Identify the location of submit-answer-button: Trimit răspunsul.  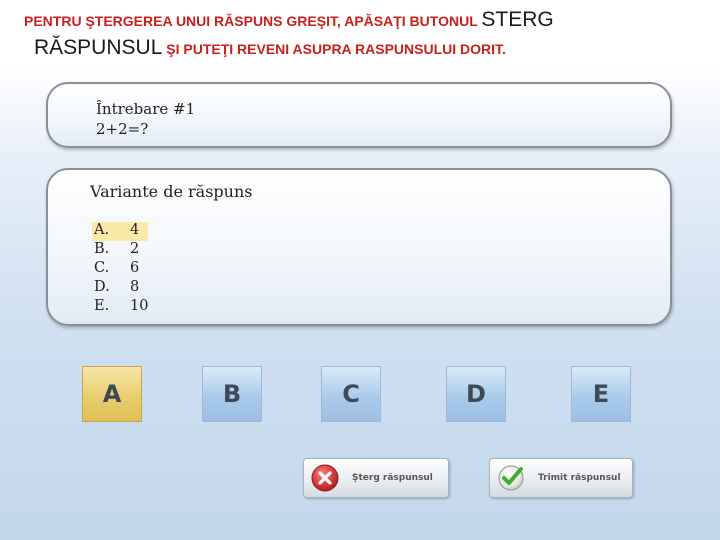
(561, 478).